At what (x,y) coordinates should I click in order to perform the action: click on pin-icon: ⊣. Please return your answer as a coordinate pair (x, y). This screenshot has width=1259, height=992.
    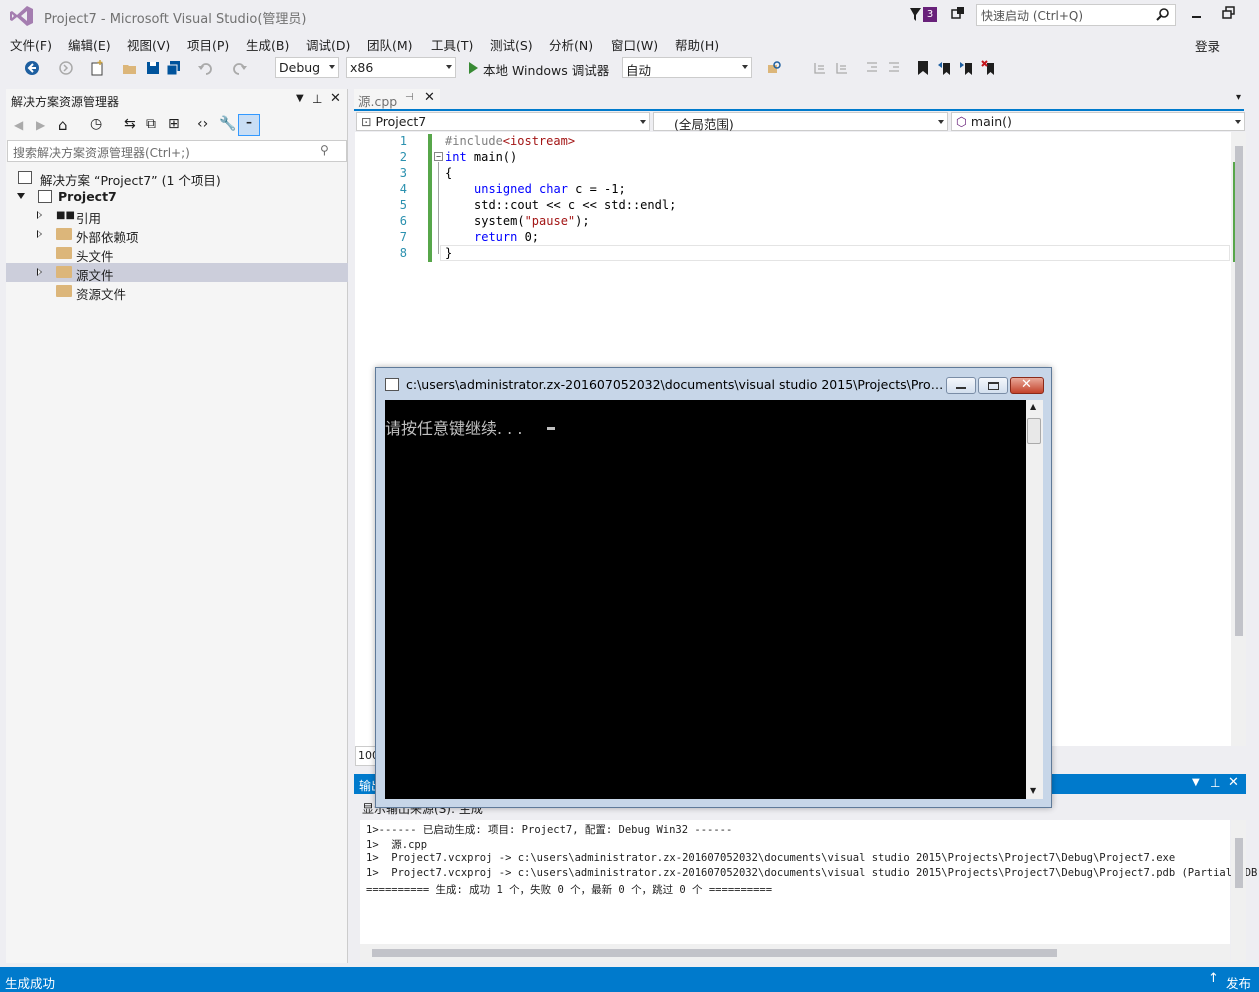
    Looking at the image, I should click on (409, 97).